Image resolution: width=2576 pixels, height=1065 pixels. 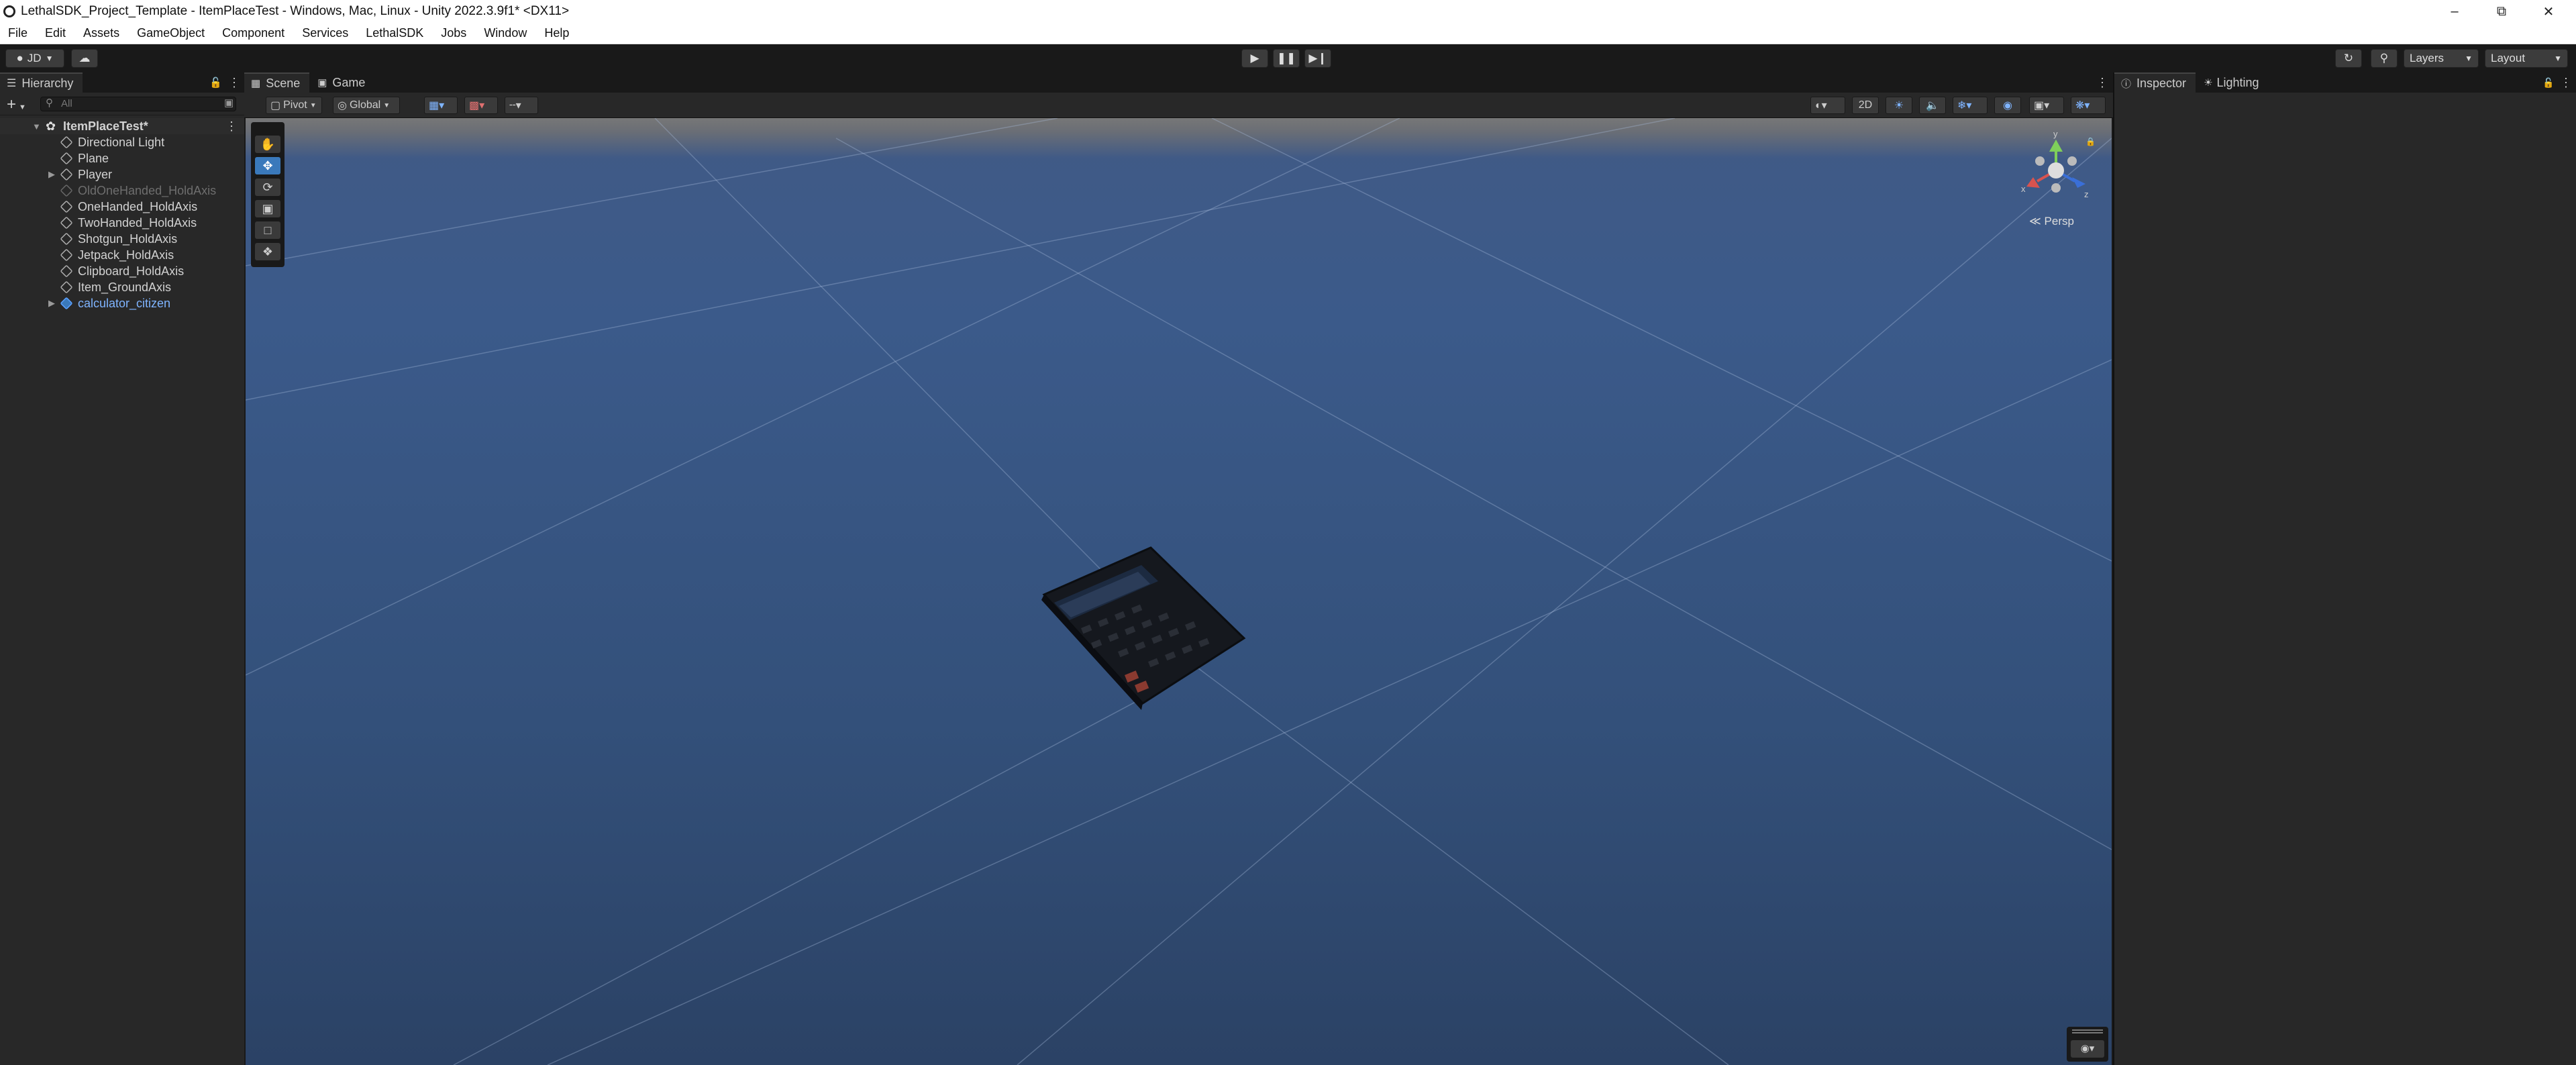 I want to click on expand-arrow-icon: ▼, so click(x=36, y=126).